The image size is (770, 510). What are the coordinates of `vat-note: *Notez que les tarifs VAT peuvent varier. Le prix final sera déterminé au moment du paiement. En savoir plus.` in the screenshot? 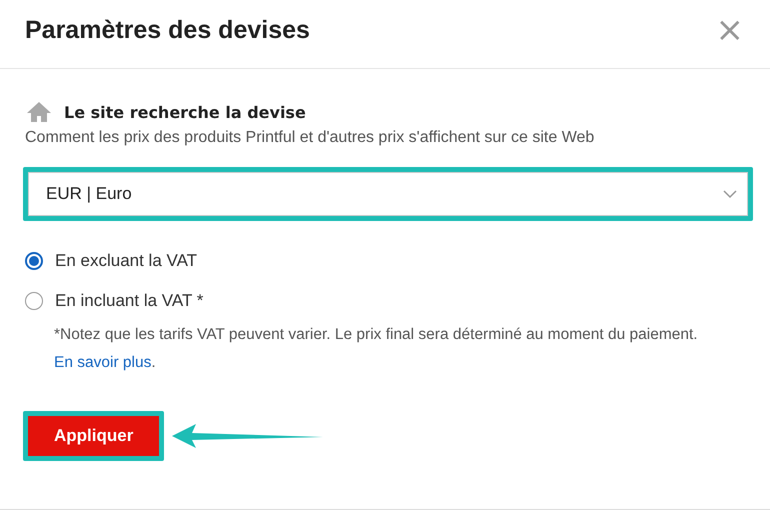 It's located at (376, 349).